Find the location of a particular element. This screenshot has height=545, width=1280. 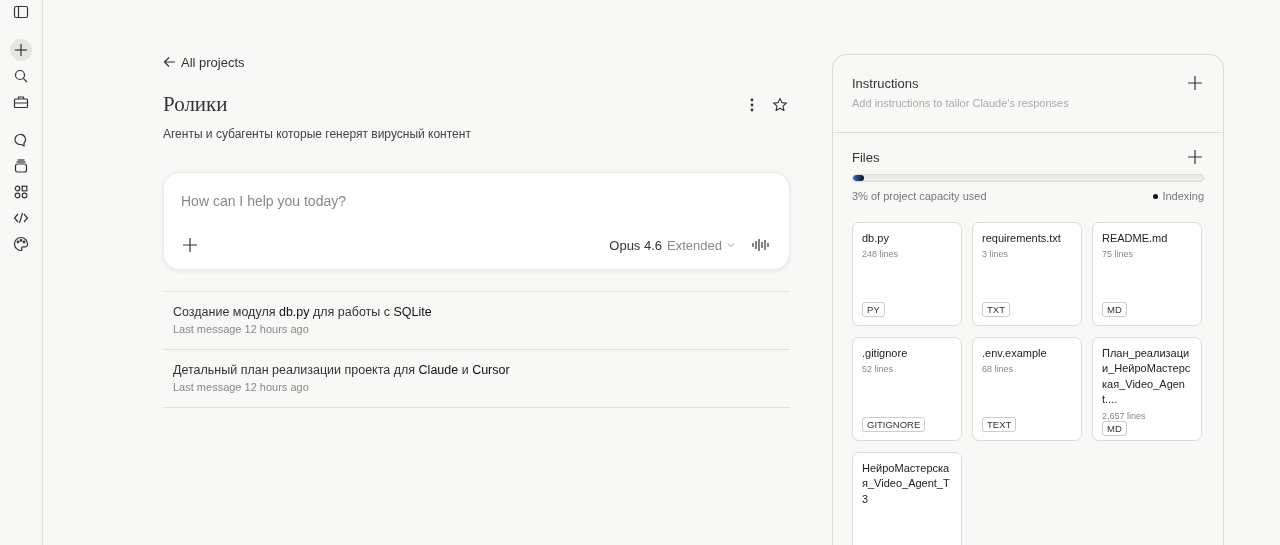

indexing-status: Indexing is located at coordinates (1183, 196).